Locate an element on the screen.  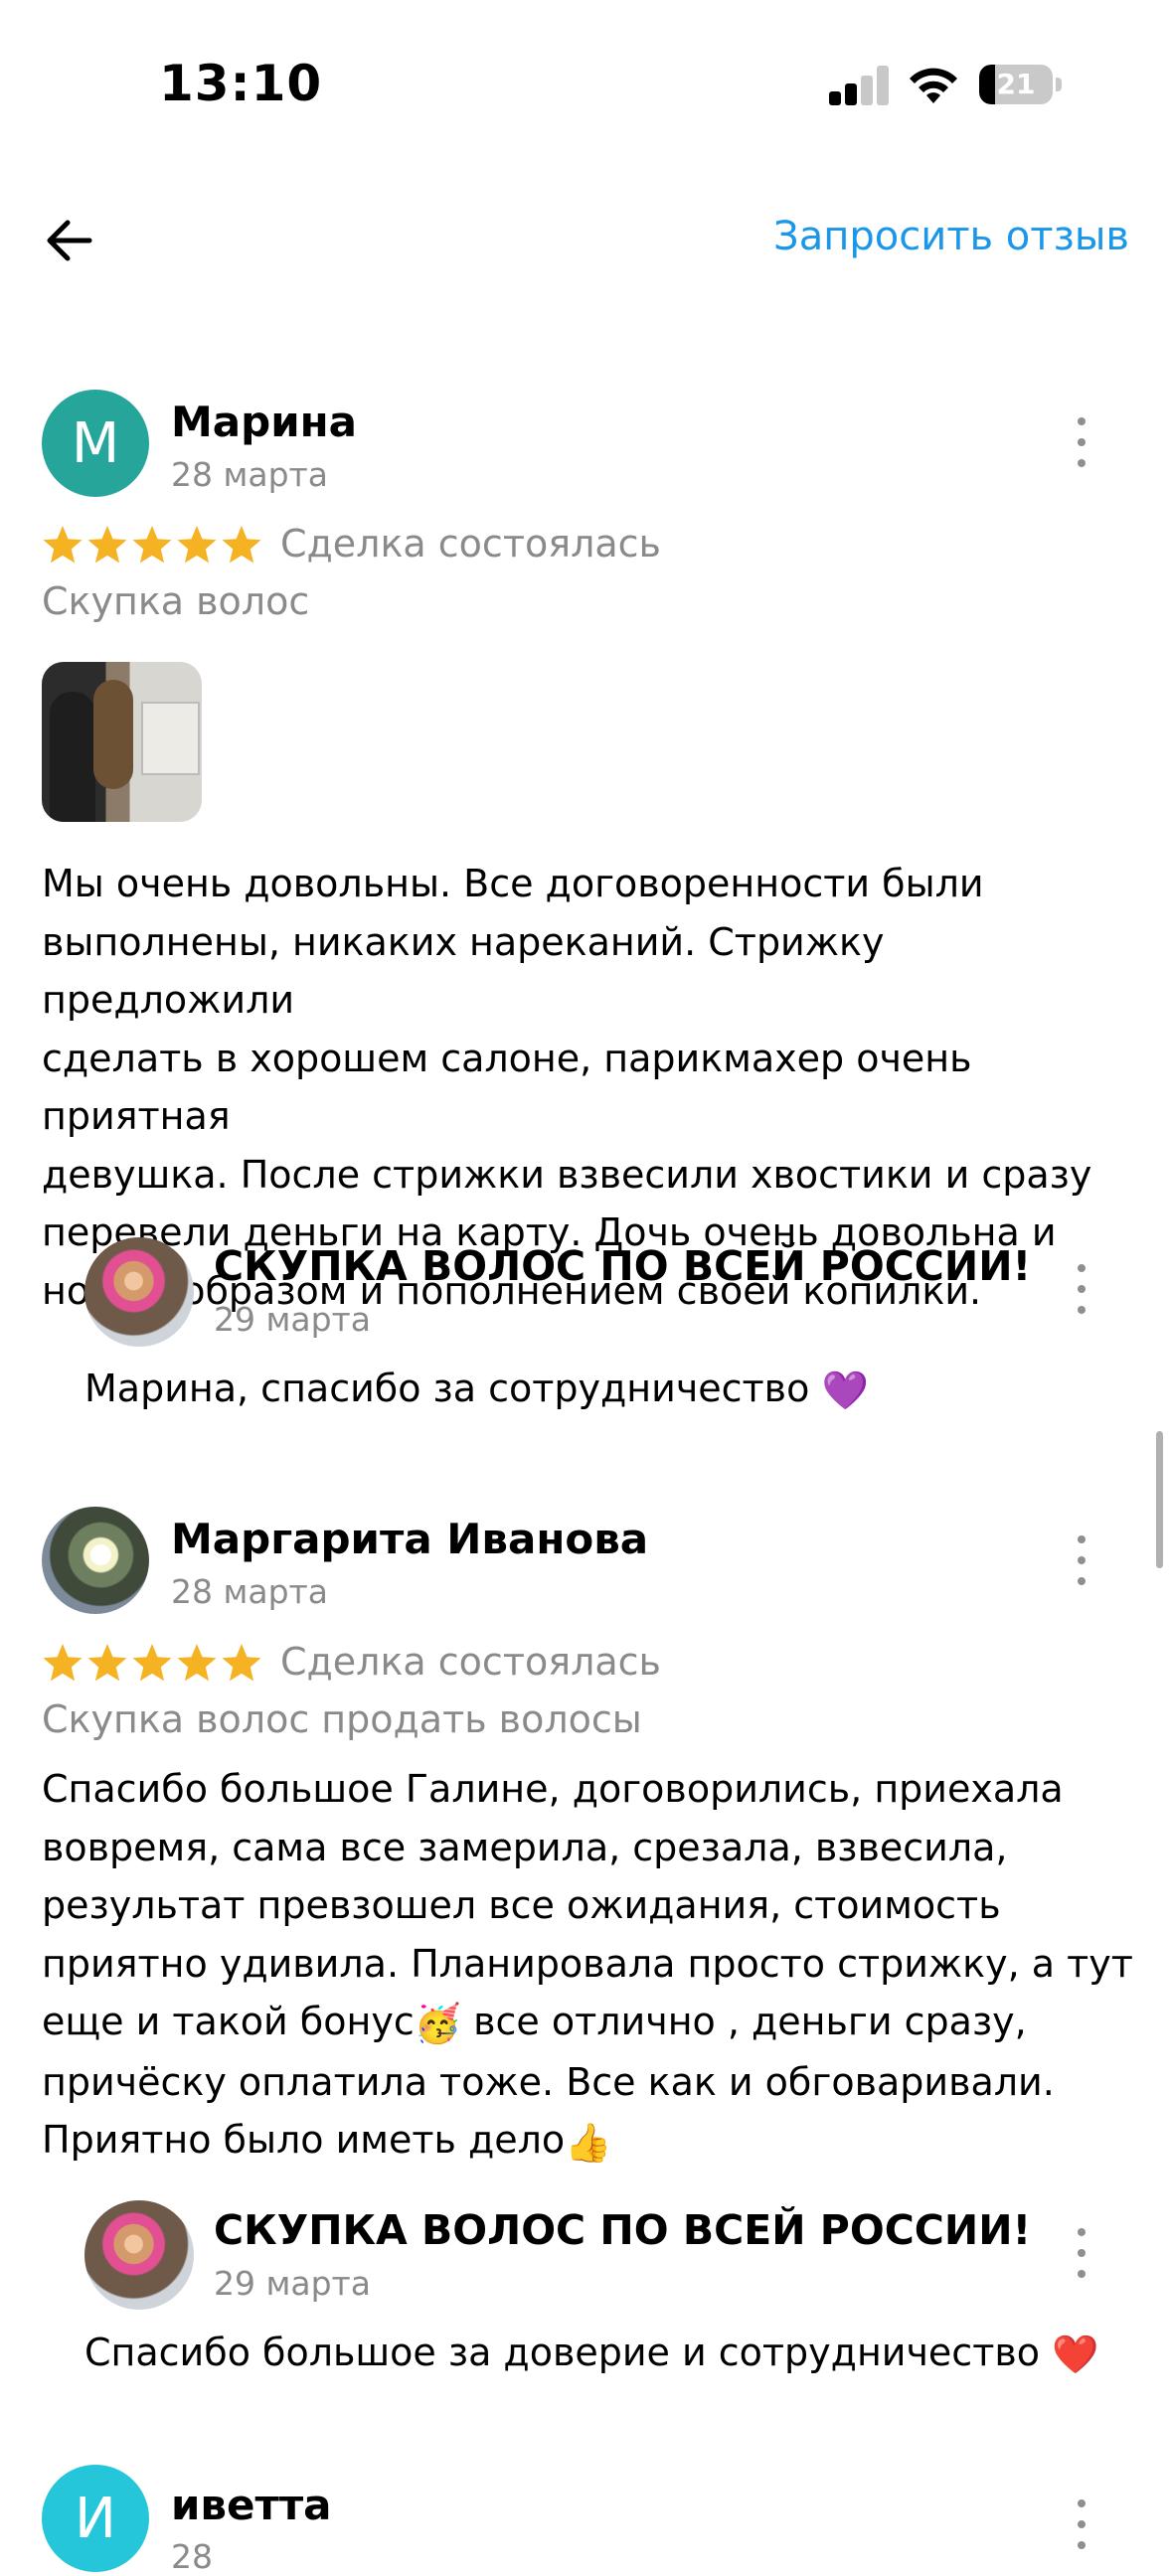
wifi-icon is located at coordinates (934, 85).